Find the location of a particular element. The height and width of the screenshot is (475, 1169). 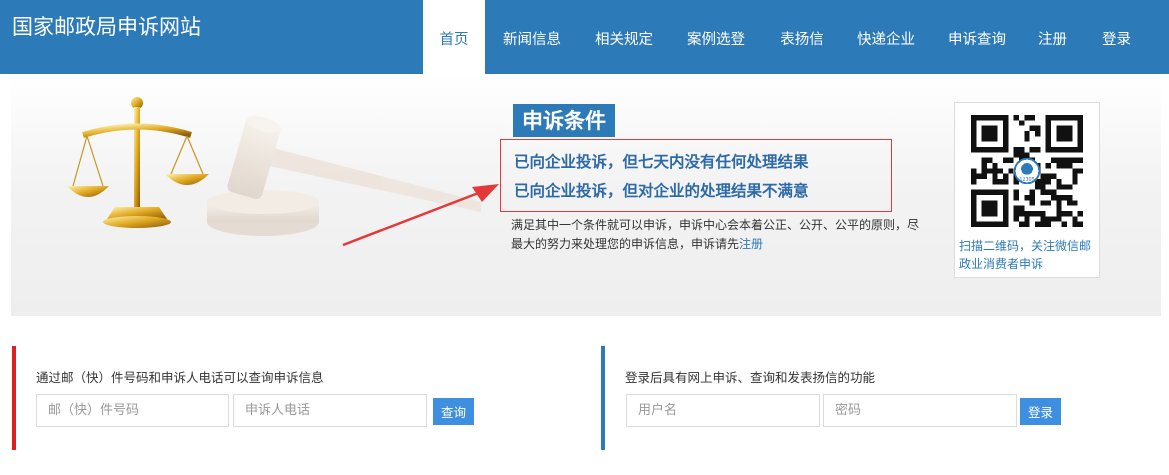

nav-item-news: 新闻信息 is located at coordinates (532, 37).